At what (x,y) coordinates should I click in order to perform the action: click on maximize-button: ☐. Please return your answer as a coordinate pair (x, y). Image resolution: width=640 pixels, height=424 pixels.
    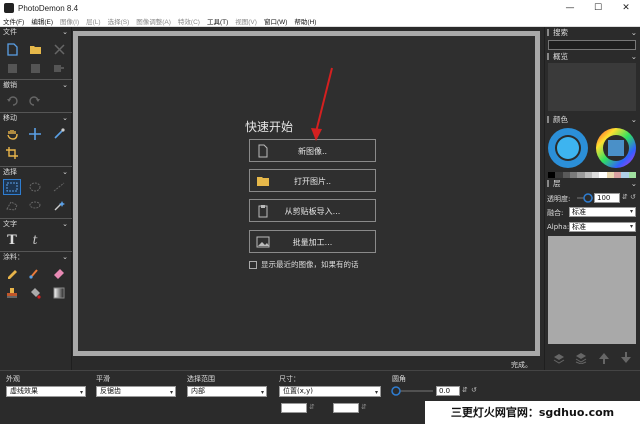
    Looking at the image, I should click on (598, 8).